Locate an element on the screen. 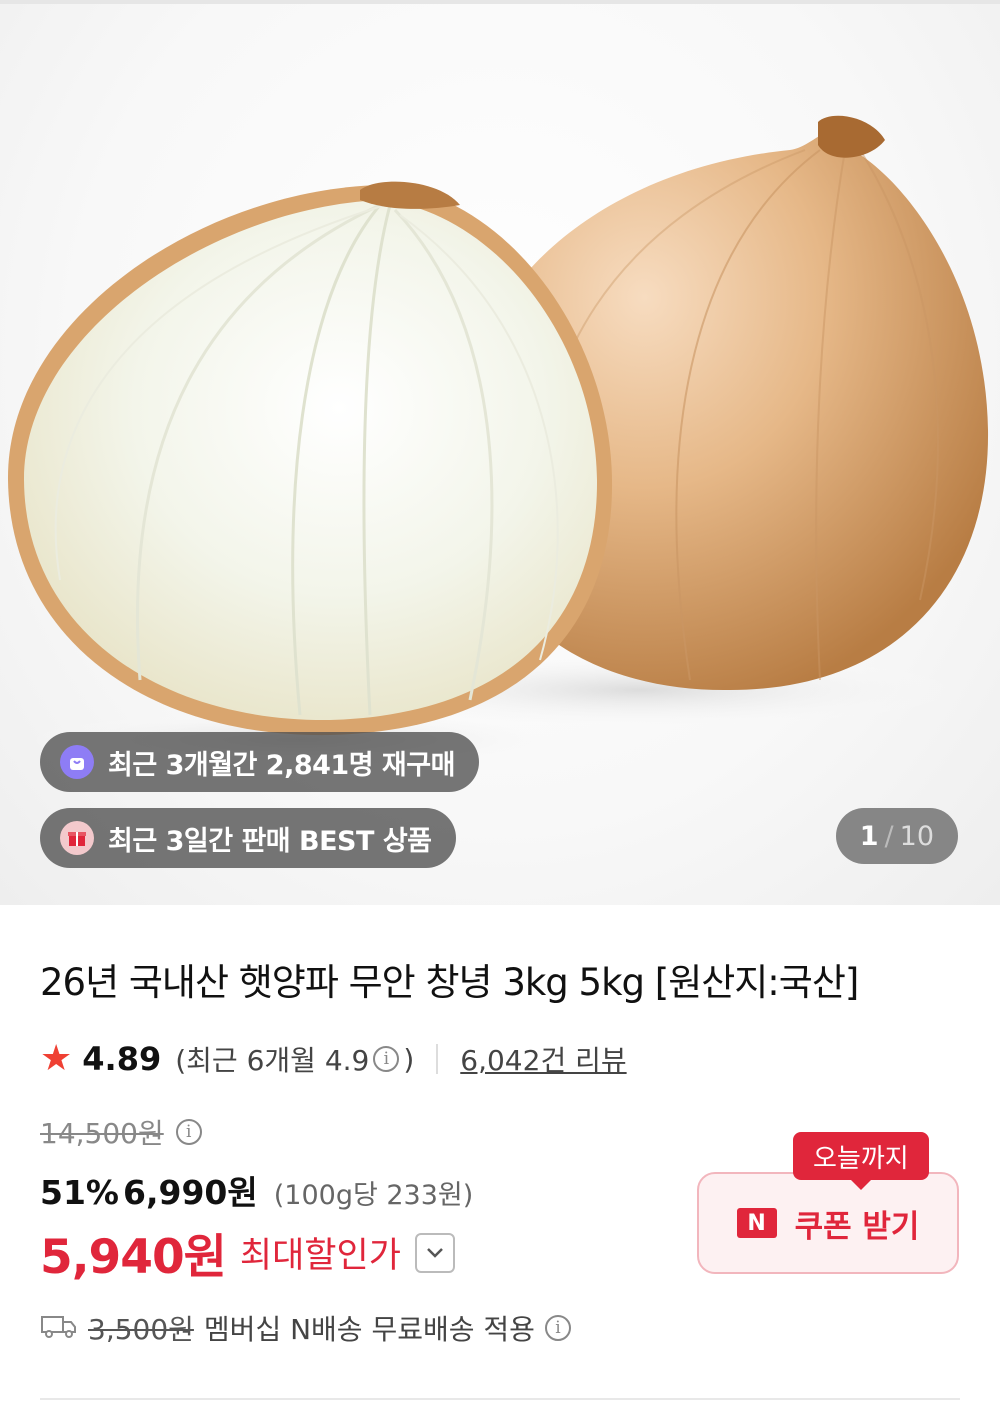 This screenshot has width=1000, height=1404. rating-score: 4.89 is located at coordinates (122, 1059).